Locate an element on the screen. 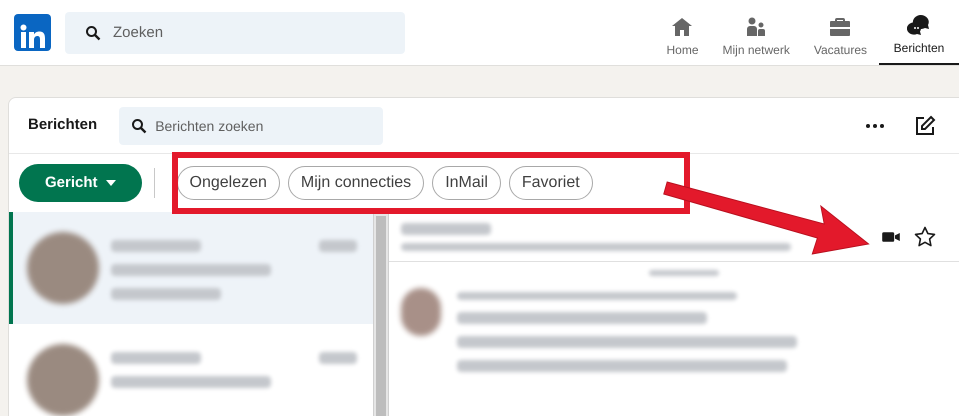 Image resolution: width=959 pixels, height=416 pixels. chat-bubbles-icon is located at coordinates (919, 25).